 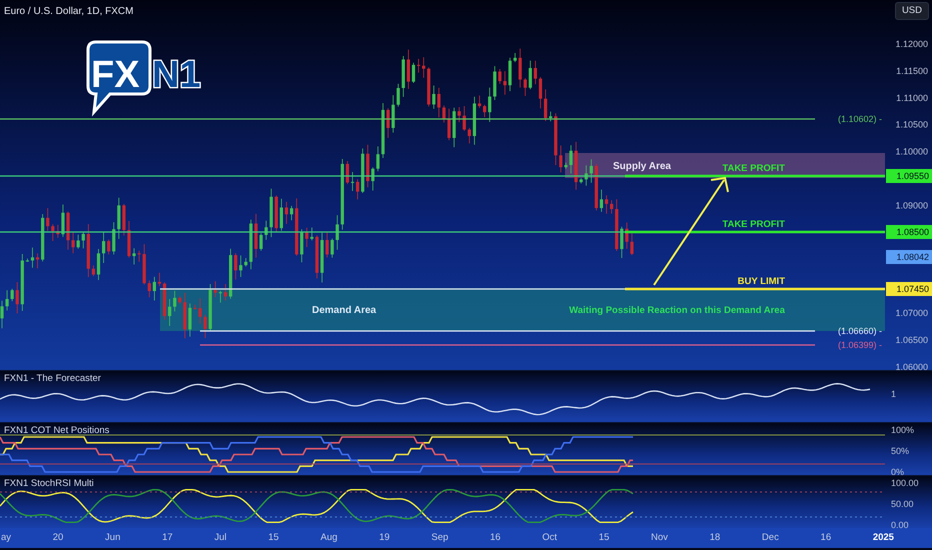 What do you see at coordinates (911, 44) in the screenshot?
I see `price-axis-label: 1.12000` at bounding box center [911, 44].